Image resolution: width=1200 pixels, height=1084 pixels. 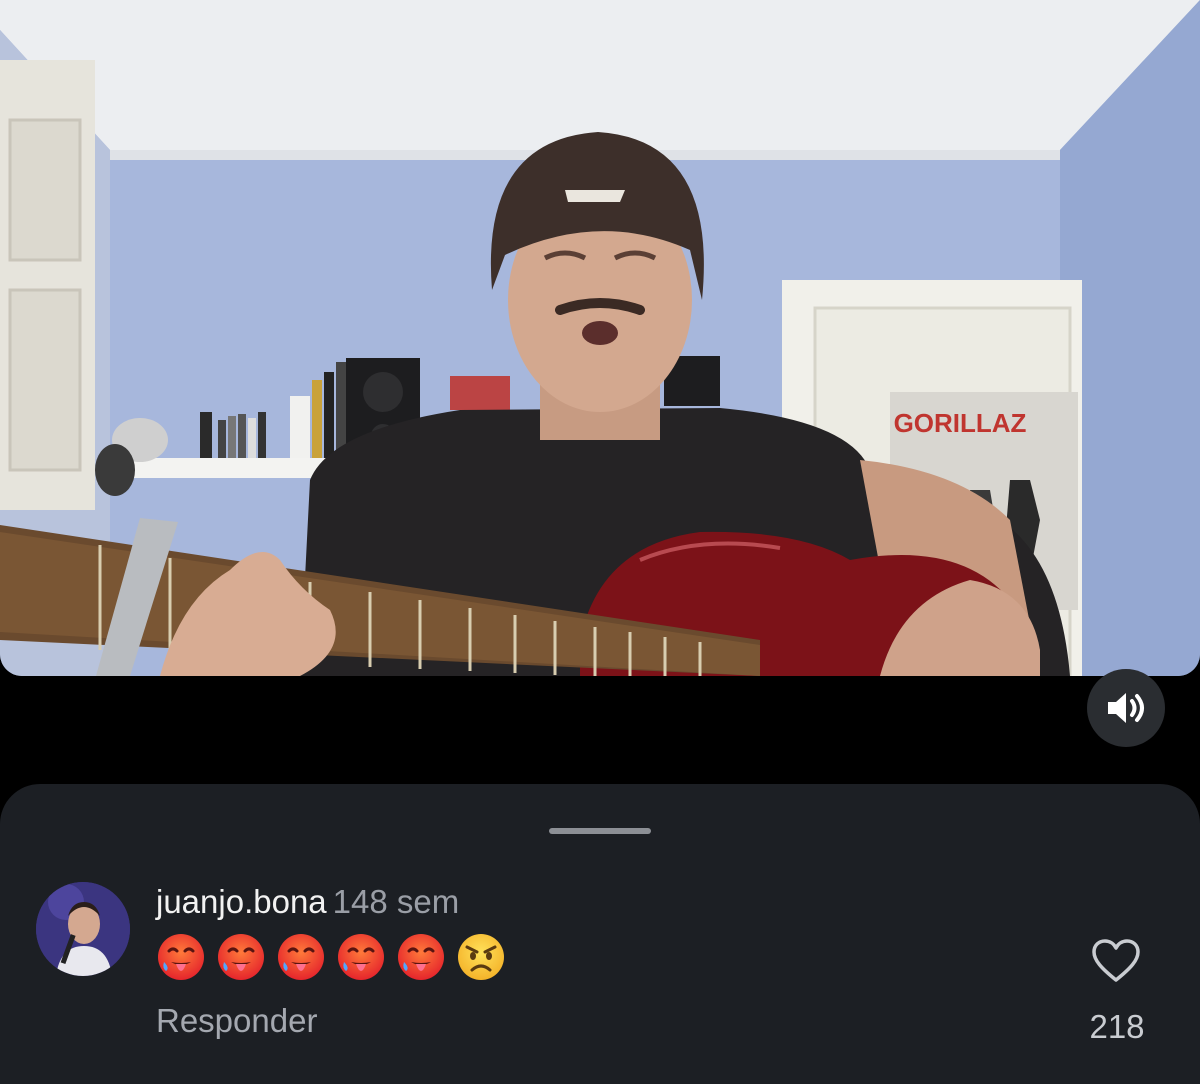 I want to click on sound-toggle-button, so click(x=1126, y=708).